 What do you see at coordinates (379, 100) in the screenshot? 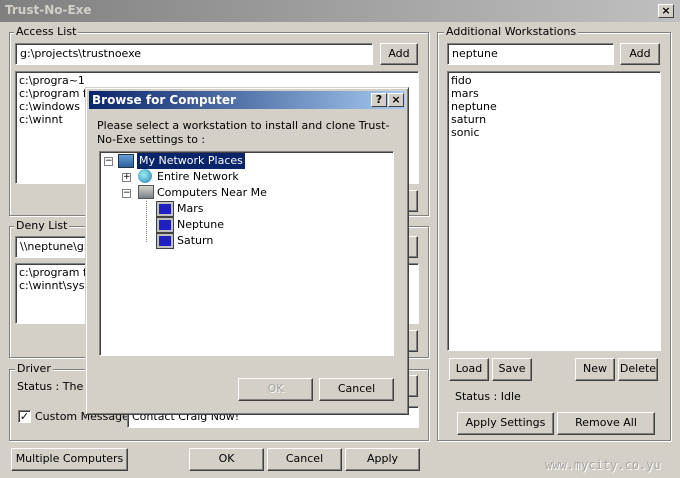
I see `help-button: ?` at bounding box center [379, 100].